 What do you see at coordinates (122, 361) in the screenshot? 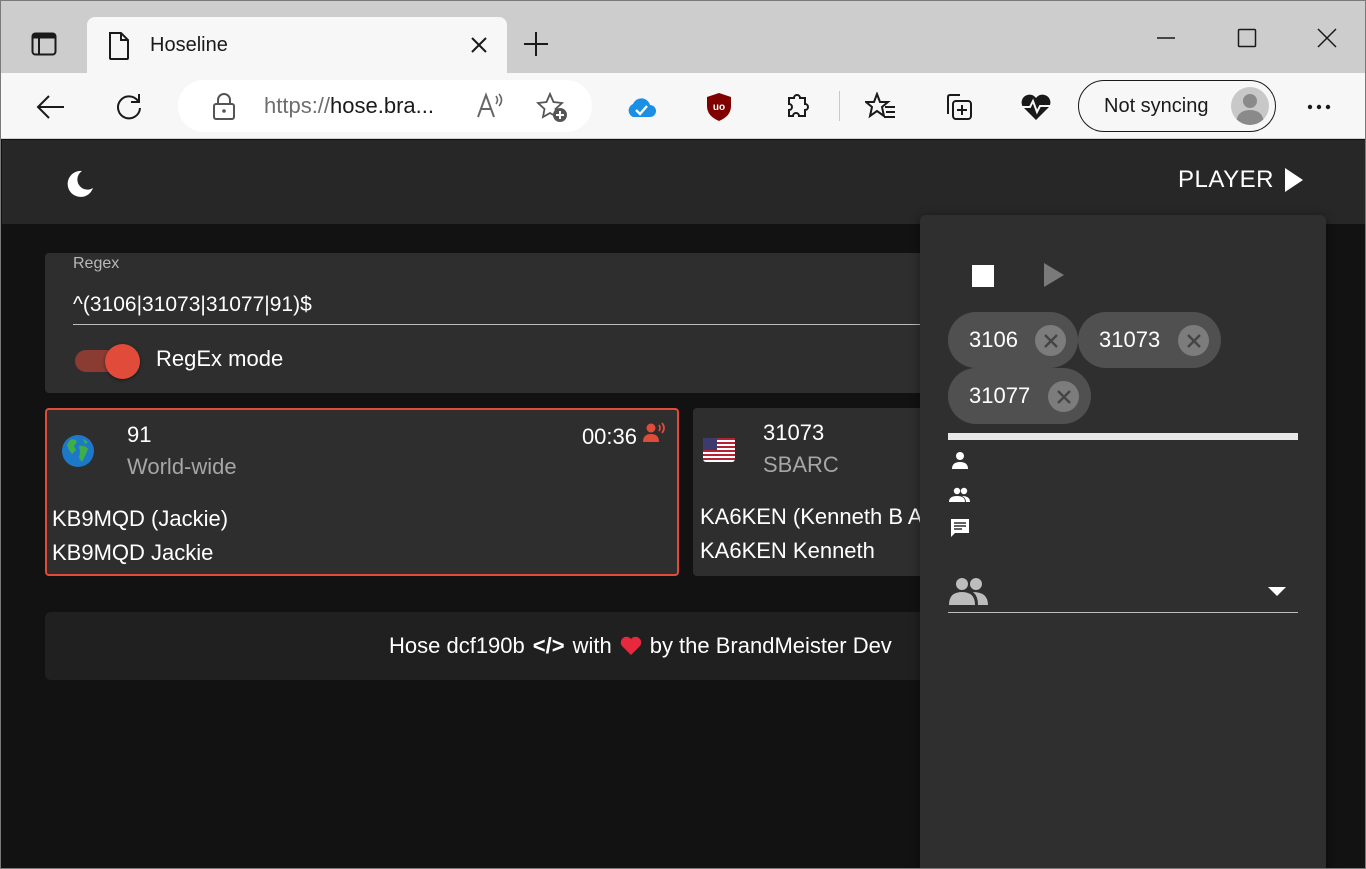
I see `switch-thumb` at bounding box center [122, 361].